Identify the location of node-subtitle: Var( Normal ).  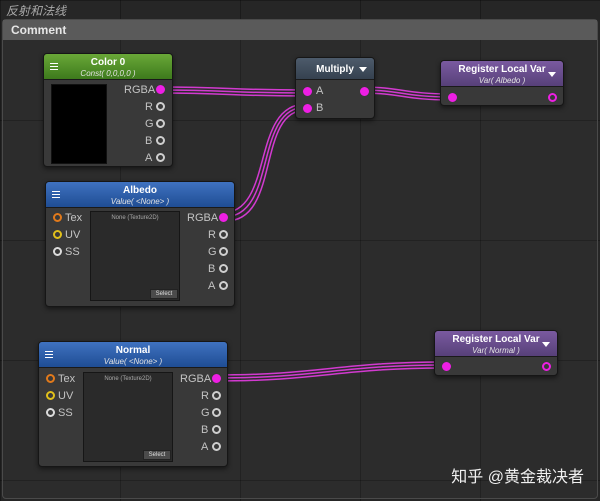
(496, 350).